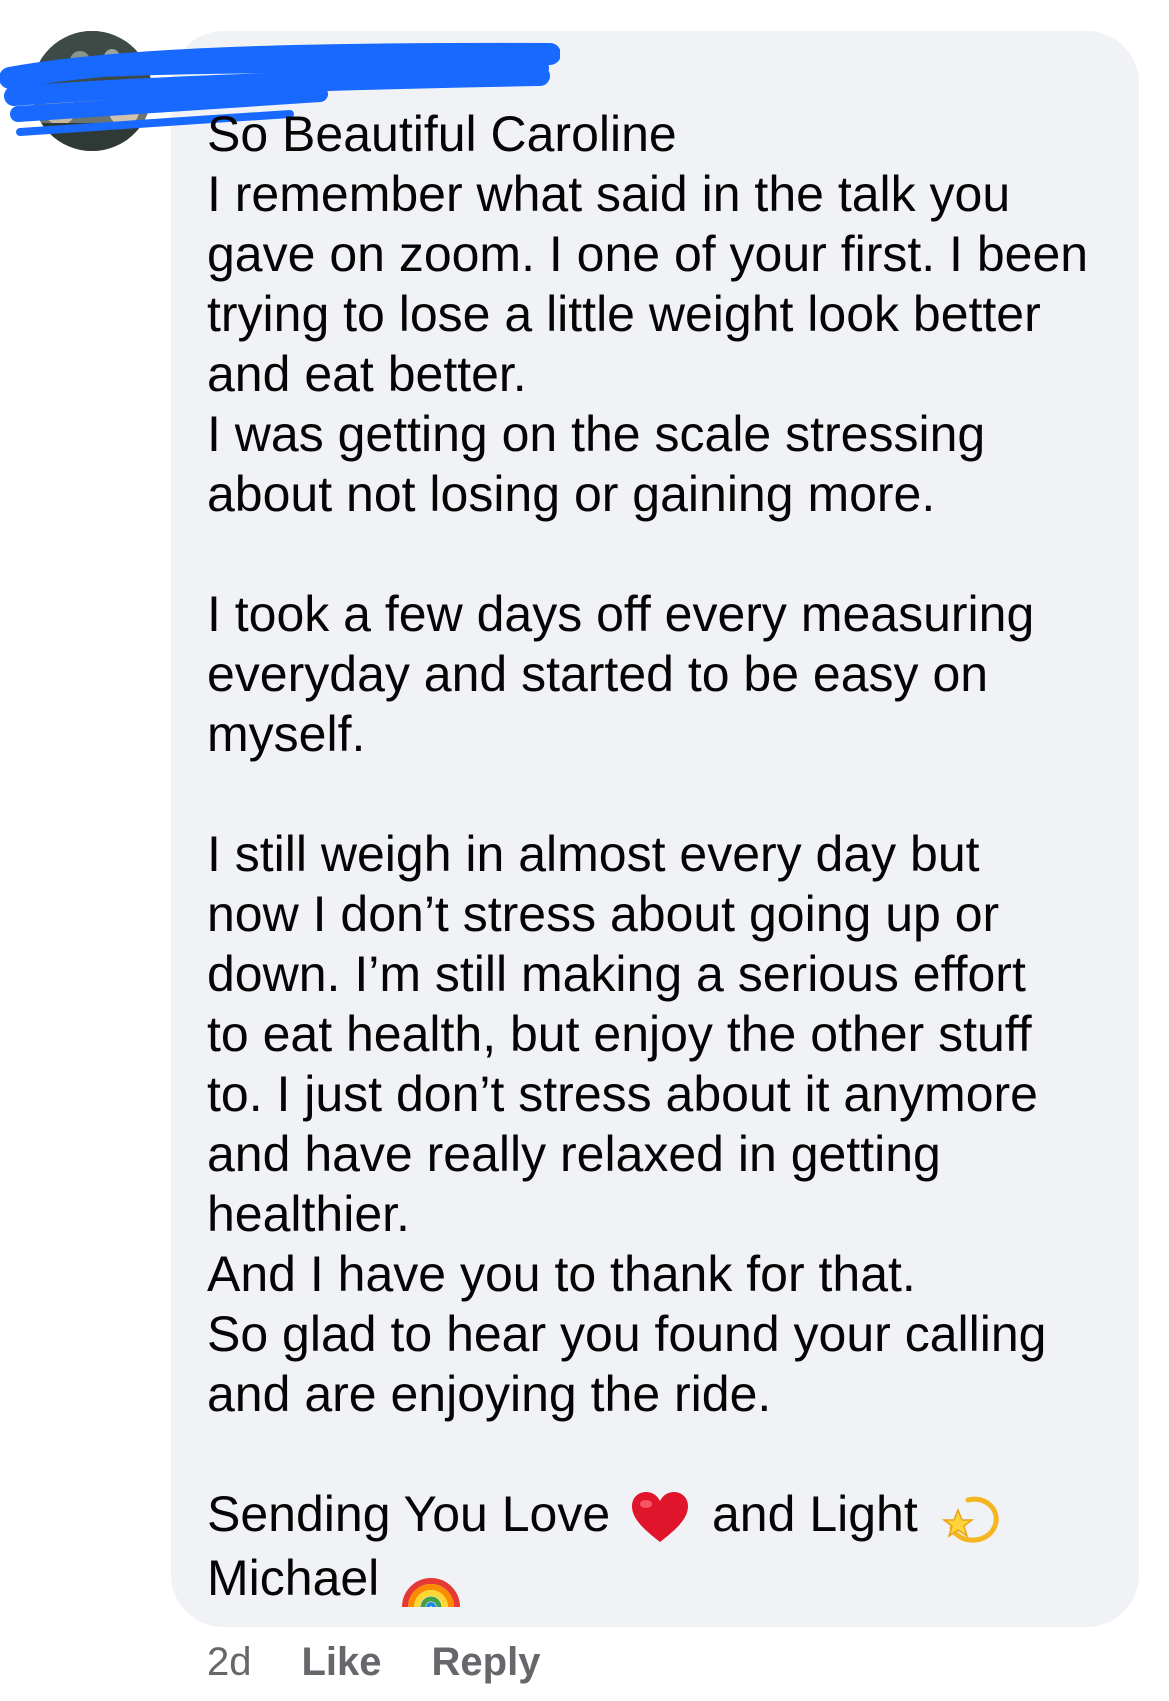 The width and height of the screenshot is (1169, 1701). What do you see at coordinates (431, 1582) in the screenshot?
I see `rainbow-icon` at bounding box center [431, 1582].